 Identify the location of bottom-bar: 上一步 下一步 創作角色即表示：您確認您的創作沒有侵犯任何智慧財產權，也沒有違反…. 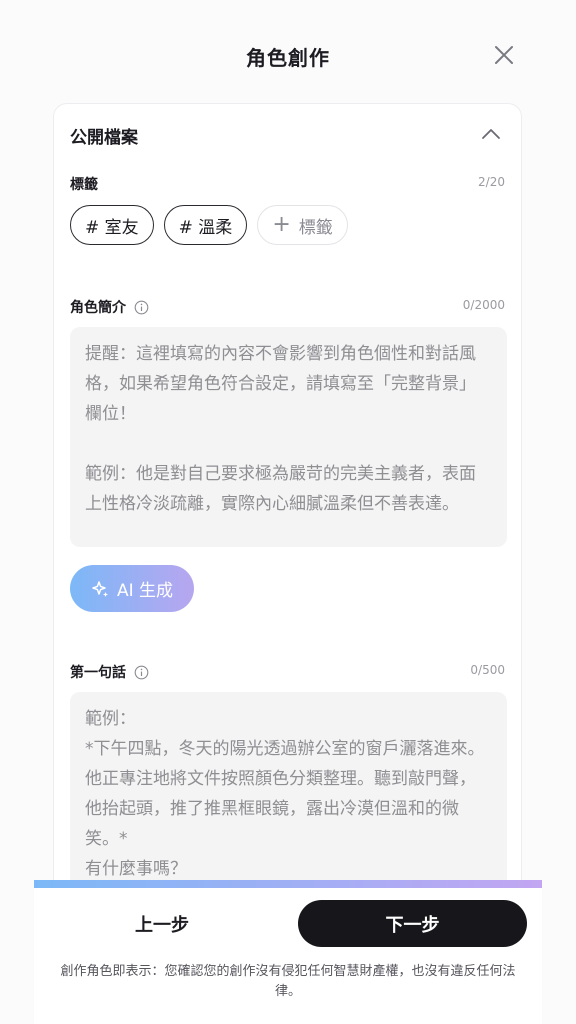
(288, 952).